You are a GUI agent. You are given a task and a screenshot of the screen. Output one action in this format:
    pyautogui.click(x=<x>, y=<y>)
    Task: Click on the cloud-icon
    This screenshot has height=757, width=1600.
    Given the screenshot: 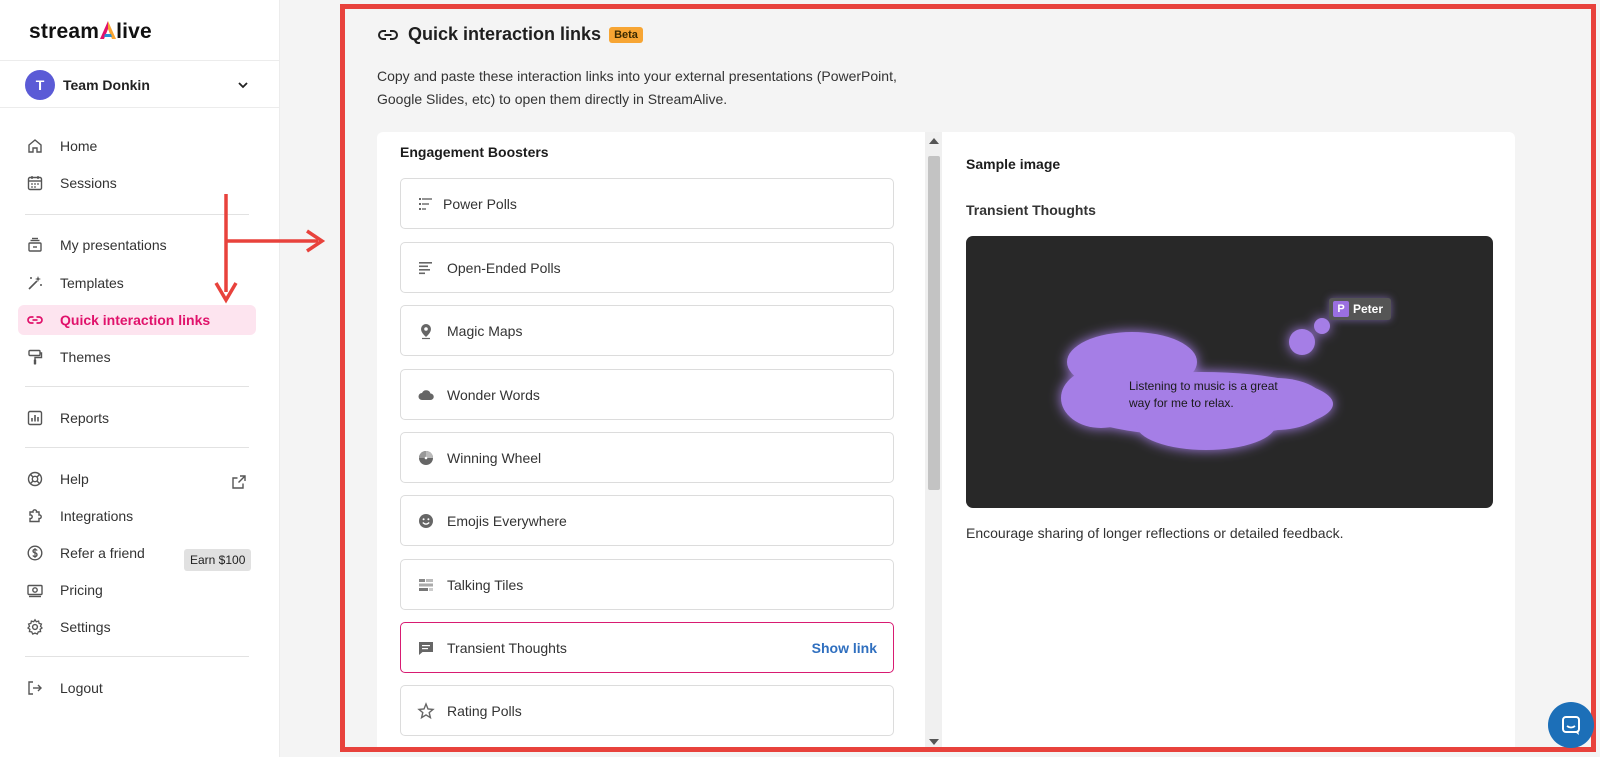 What is the action you would take?
    pyautogui.click(x=426, y=395)
    